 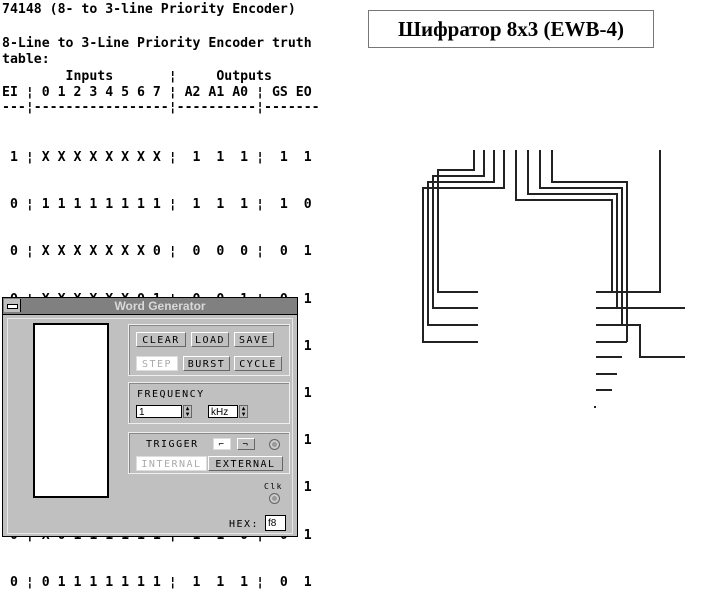 I want to click on clk-label: Clk, so click(x=273, y=486).